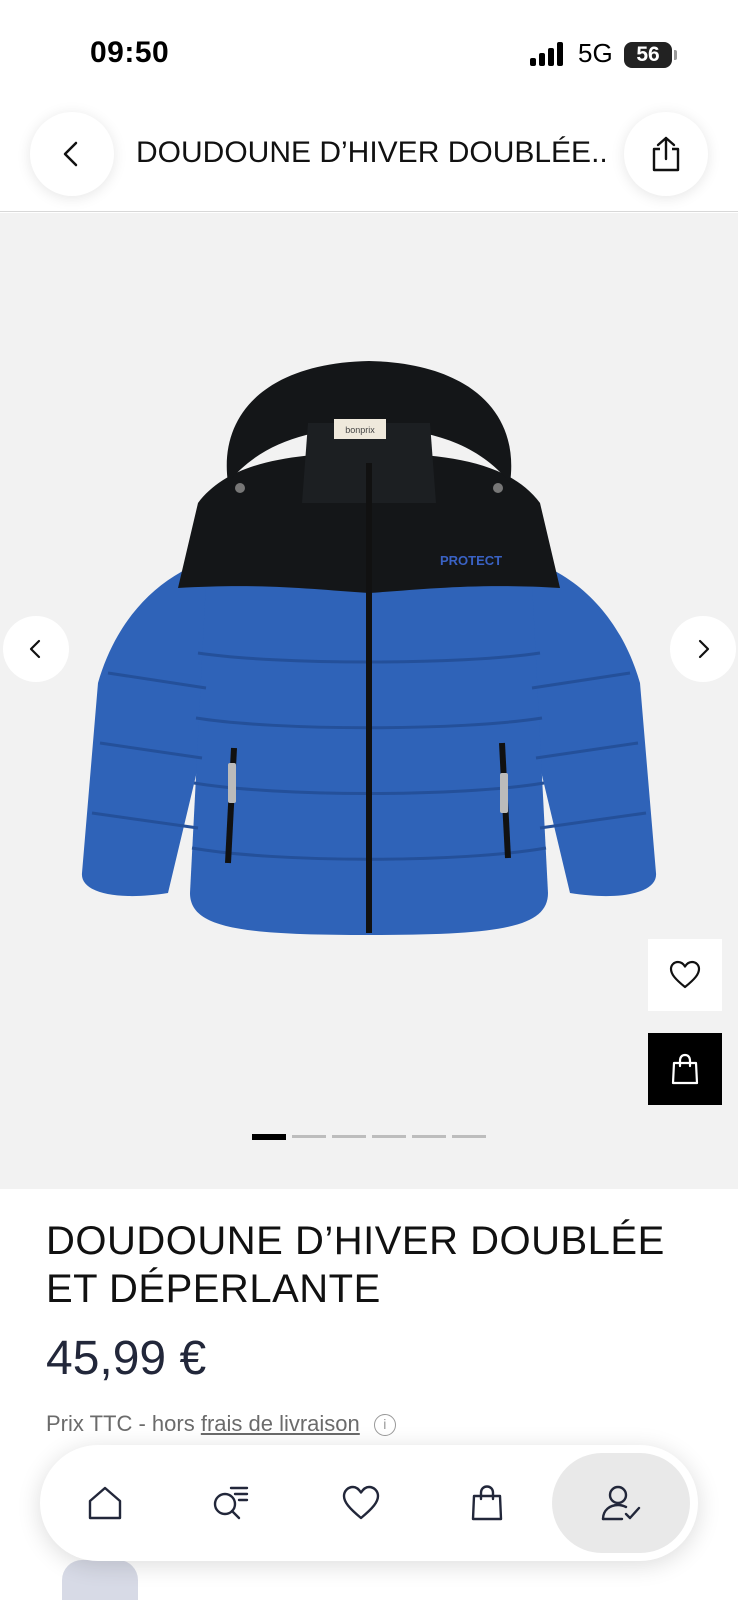 This screenshot has width=738, height=1600. Describe the element at coordinates (280, 1423) in the screenshot. I see `shipping-fees-link: frais de livraison` at that location.